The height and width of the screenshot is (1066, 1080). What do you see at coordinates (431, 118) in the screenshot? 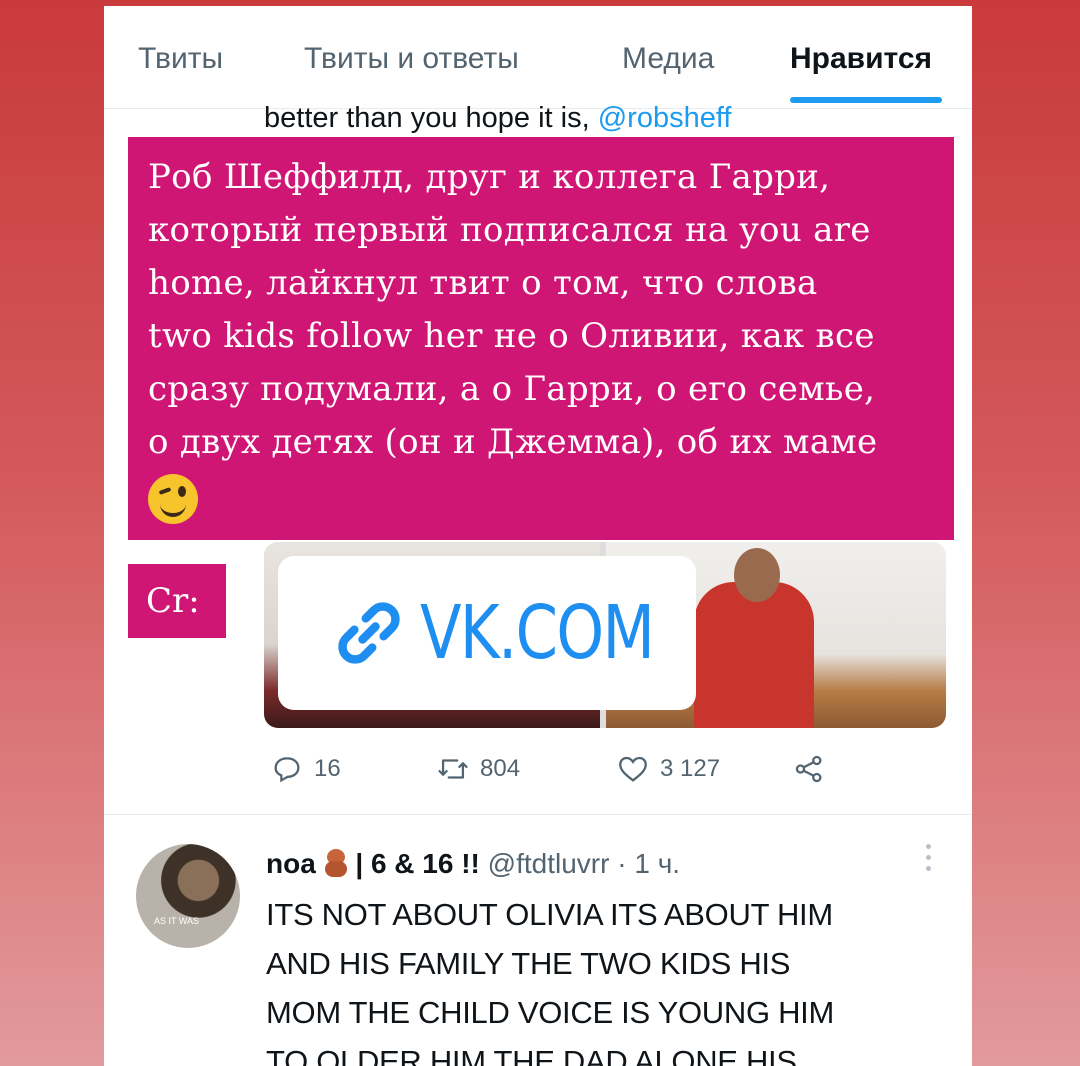
I see `tweet-text: better than you hope it is,` at bounding box center [431, 118].